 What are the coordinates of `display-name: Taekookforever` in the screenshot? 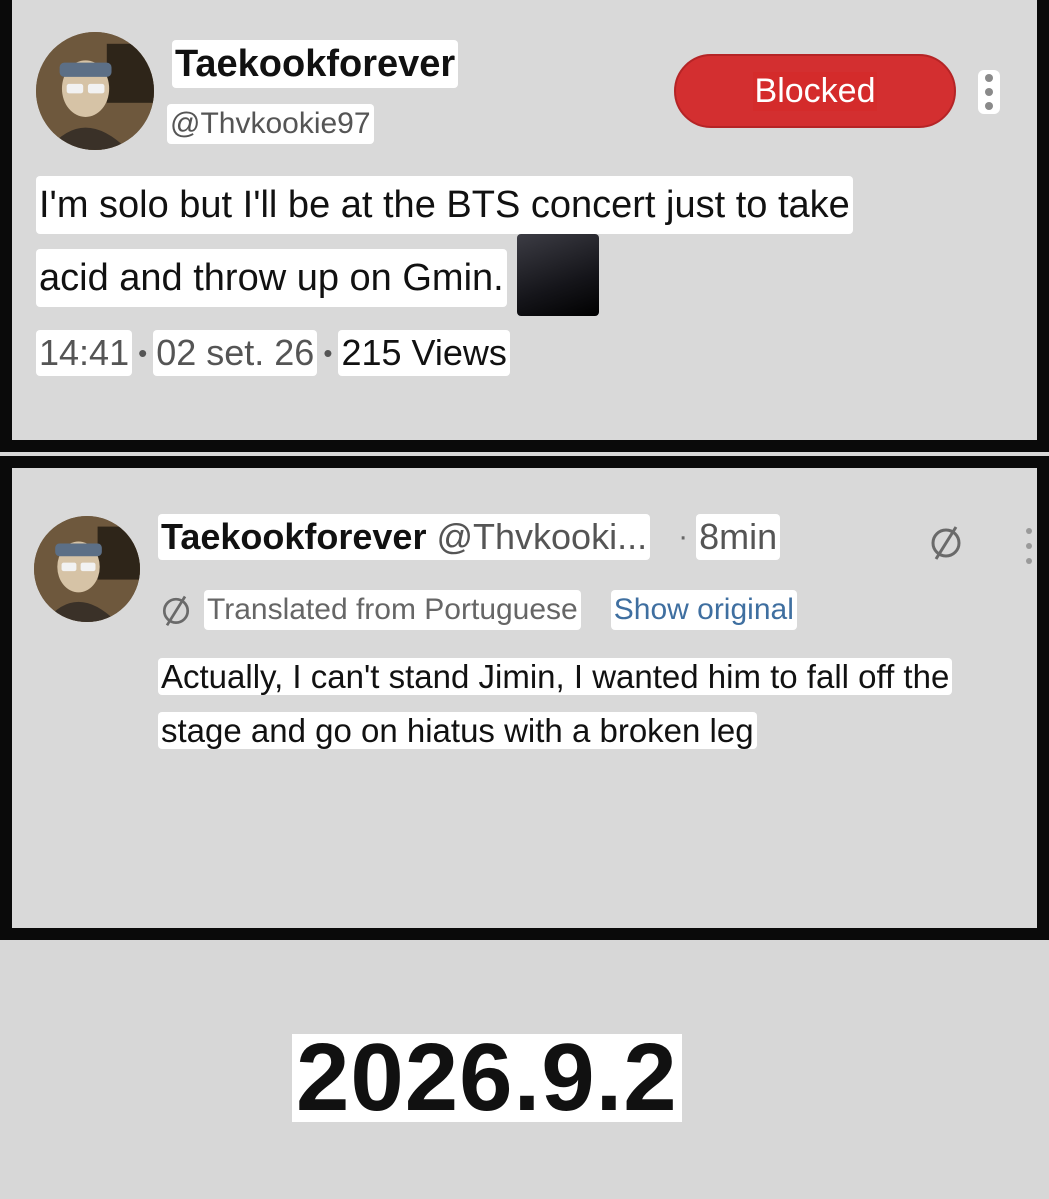 It's located at (315, 64).